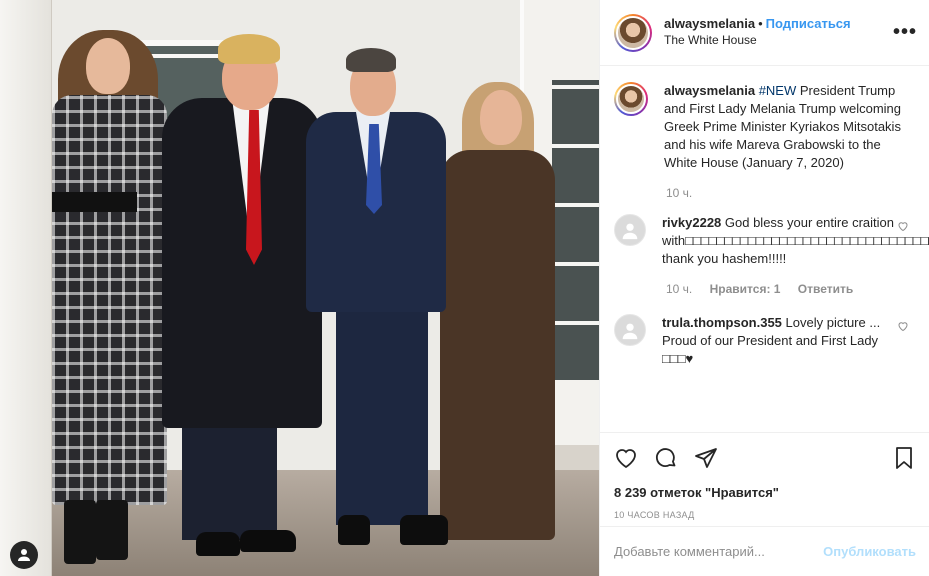 The image size is (929, 576). Describe the element at coordinates (691, 222) in the screenshot. I see `comment-username: rivky2228` at that location.